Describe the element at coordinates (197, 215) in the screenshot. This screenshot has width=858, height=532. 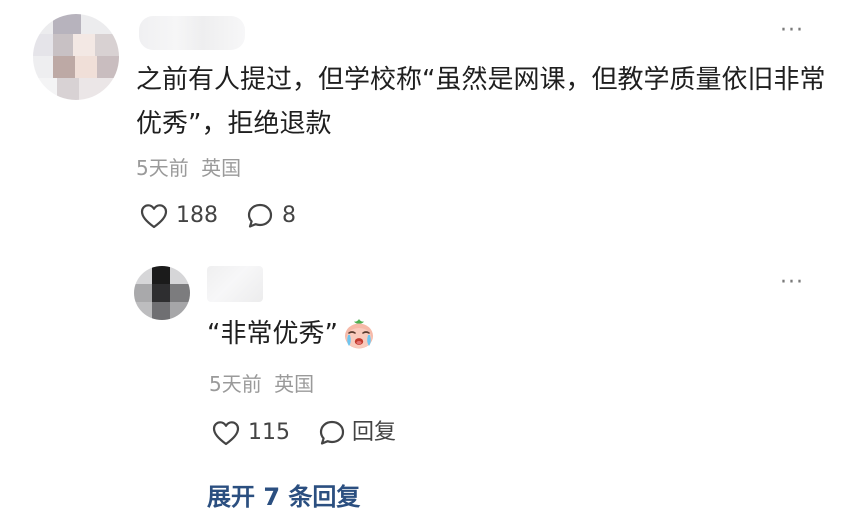
I see `like-count: 188` at that location.